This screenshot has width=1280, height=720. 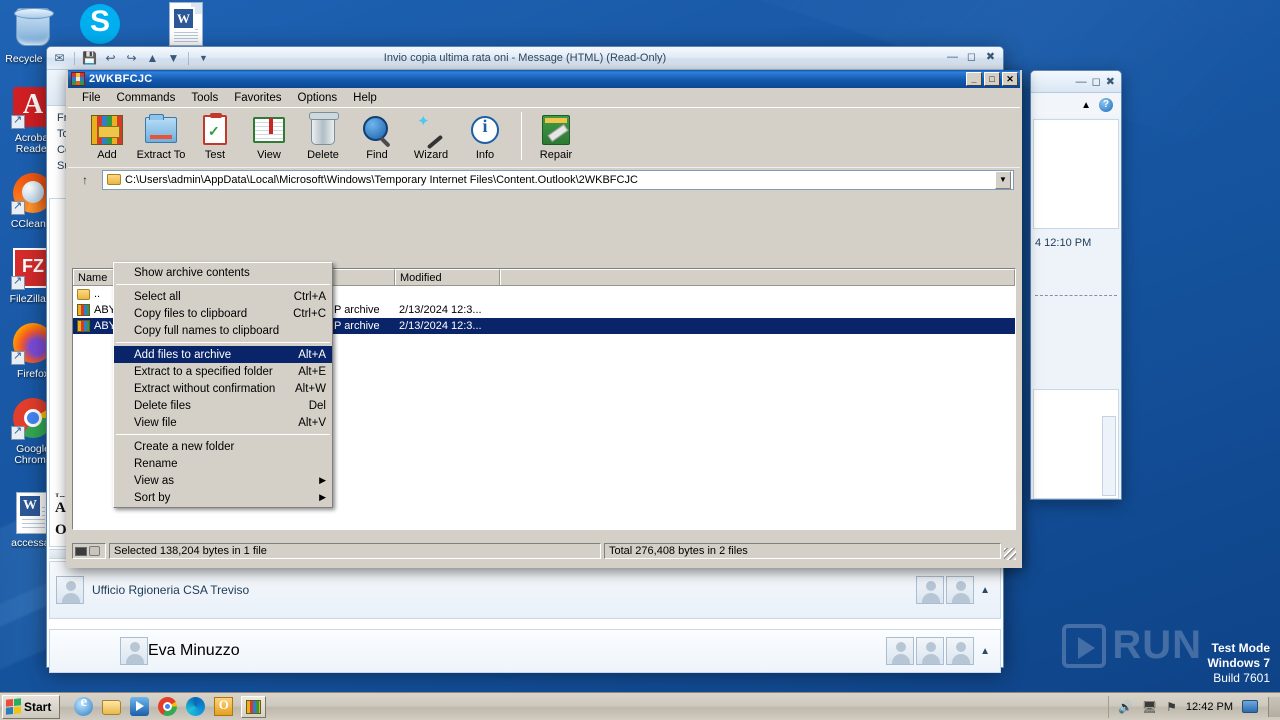 What do you see at coordinates (223, 296) in the screenshot?
I see `menu-item-select-all: Select all Ctrl+A` at bounding box center [223, 296].